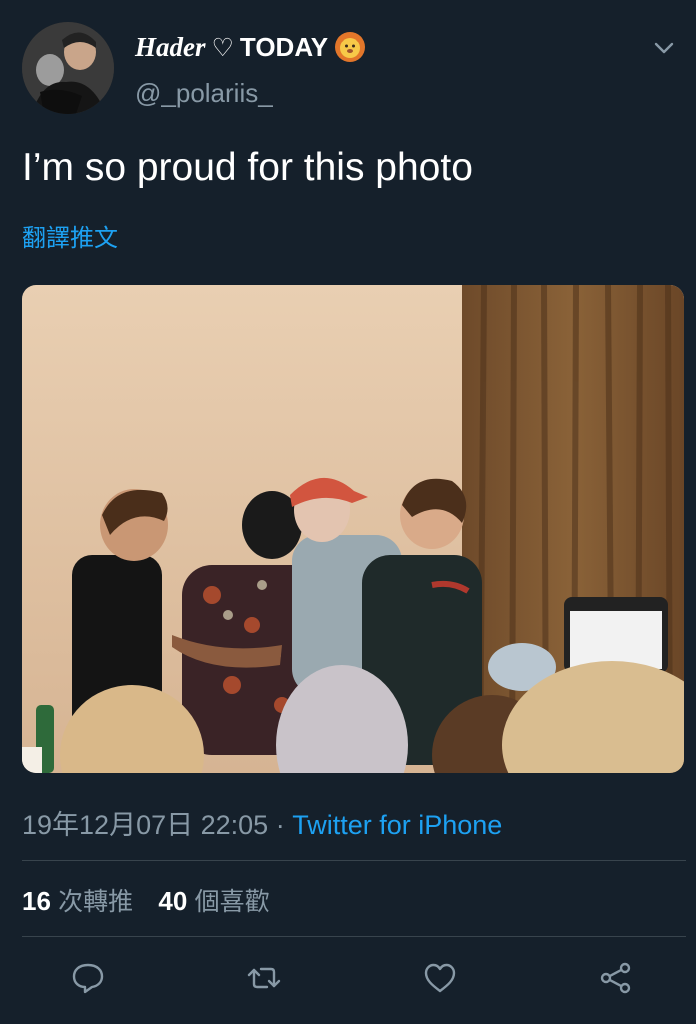 The height and width of the screenshot is (1024, 696). I want to click on likes-label: 個喜歡, so click(232, 901).